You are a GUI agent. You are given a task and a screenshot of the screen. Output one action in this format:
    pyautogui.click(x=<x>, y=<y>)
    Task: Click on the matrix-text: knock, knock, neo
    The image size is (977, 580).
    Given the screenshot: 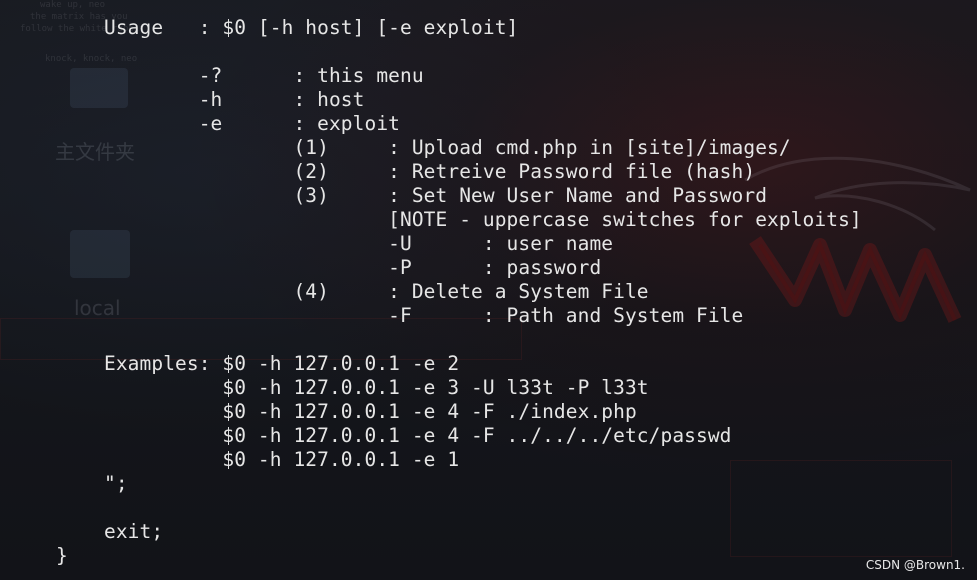 What is the action you would take?
    pyautogui.click(x=91, y=59)
    